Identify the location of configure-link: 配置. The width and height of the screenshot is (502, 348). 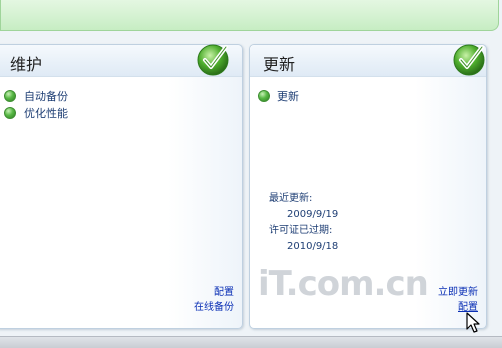
(214, 292).